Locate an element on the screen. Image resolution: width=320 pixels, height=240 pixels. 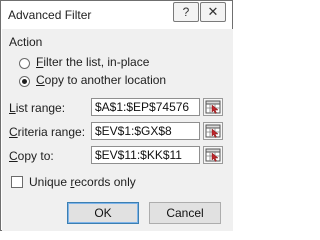
list-range-selector-button is located at coordinates (213, 107).